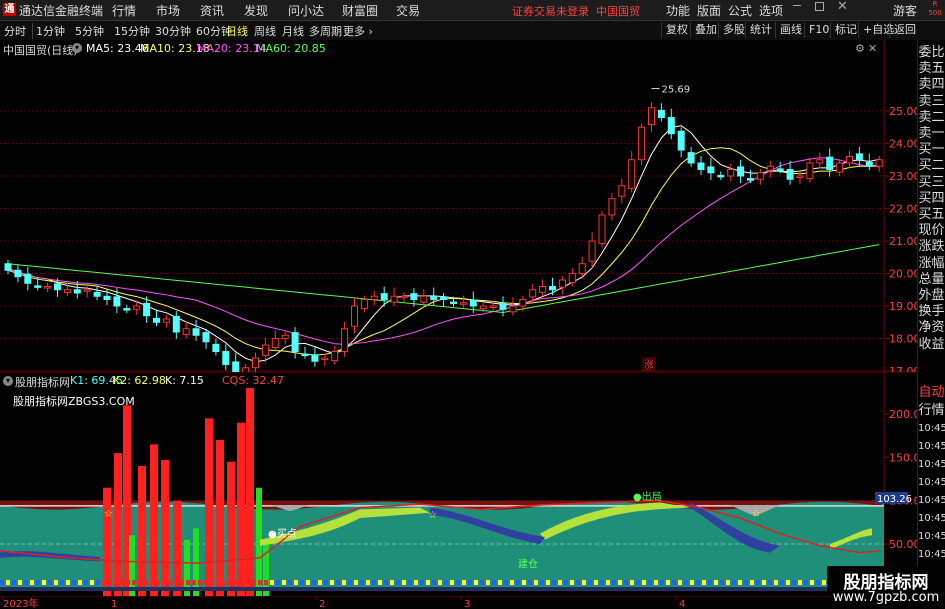 Image resolution: width=945 pixels, height=609 pixels. I want to click on menu-caifuquan: 财富圈, so click(360, 10).